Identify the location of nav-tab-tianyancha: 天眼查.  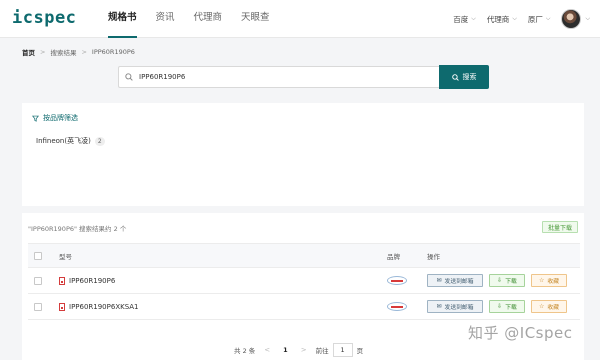
(255, 19).